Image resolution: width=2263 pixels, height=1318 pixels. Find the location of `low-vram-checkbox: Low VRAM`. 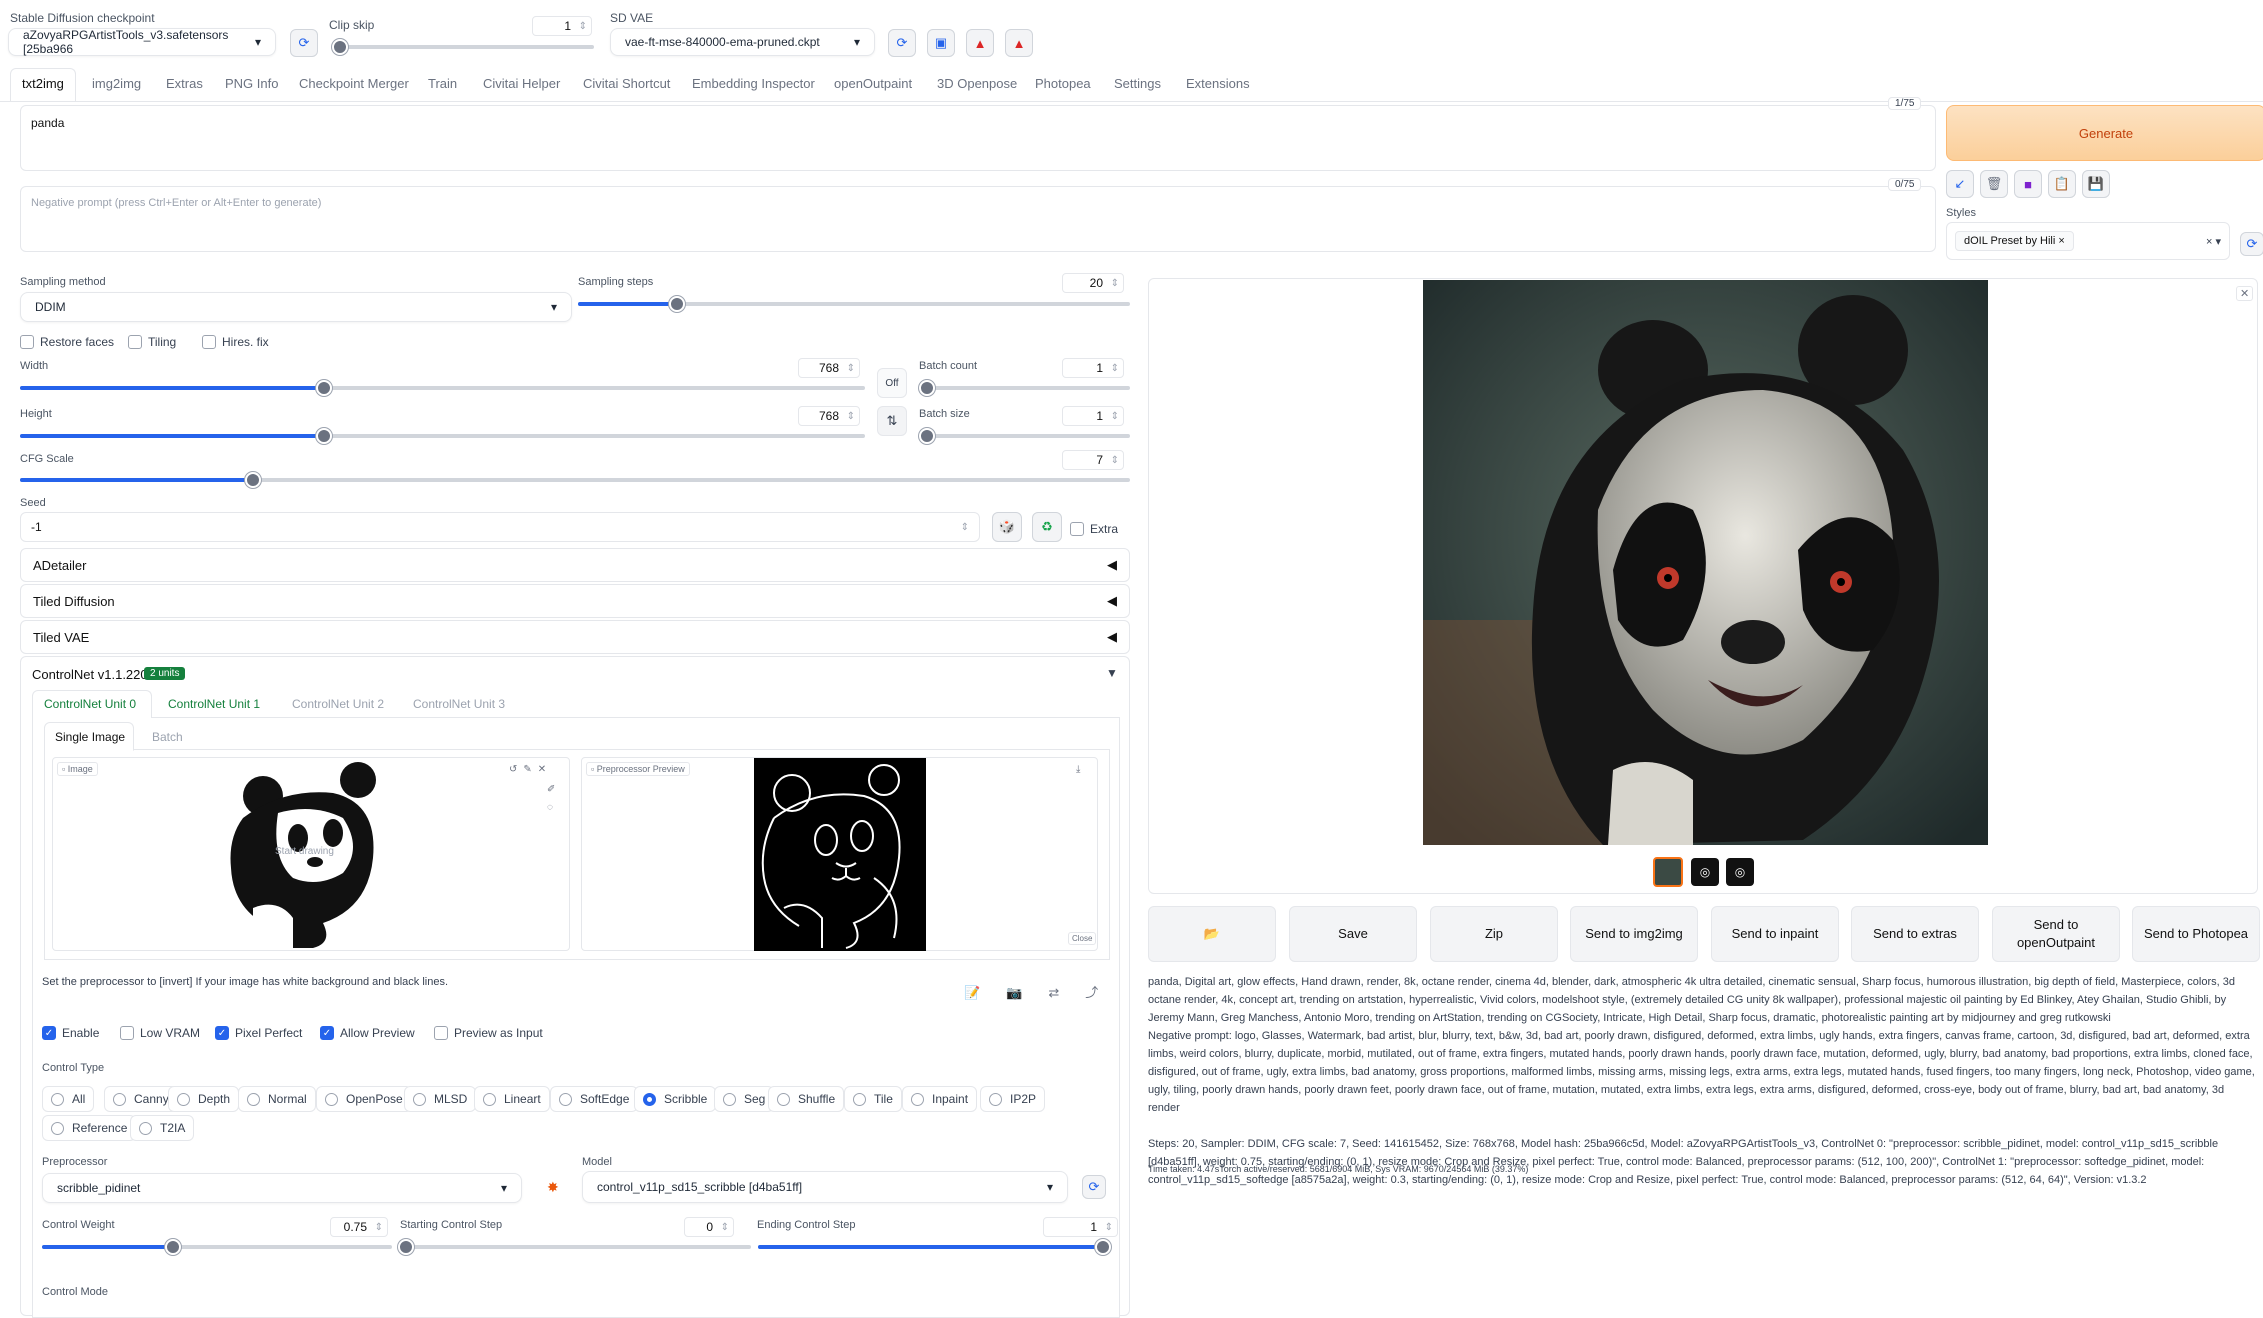

low-vram-checkbox: Low VRAM is located at coordinates (160, 1033).